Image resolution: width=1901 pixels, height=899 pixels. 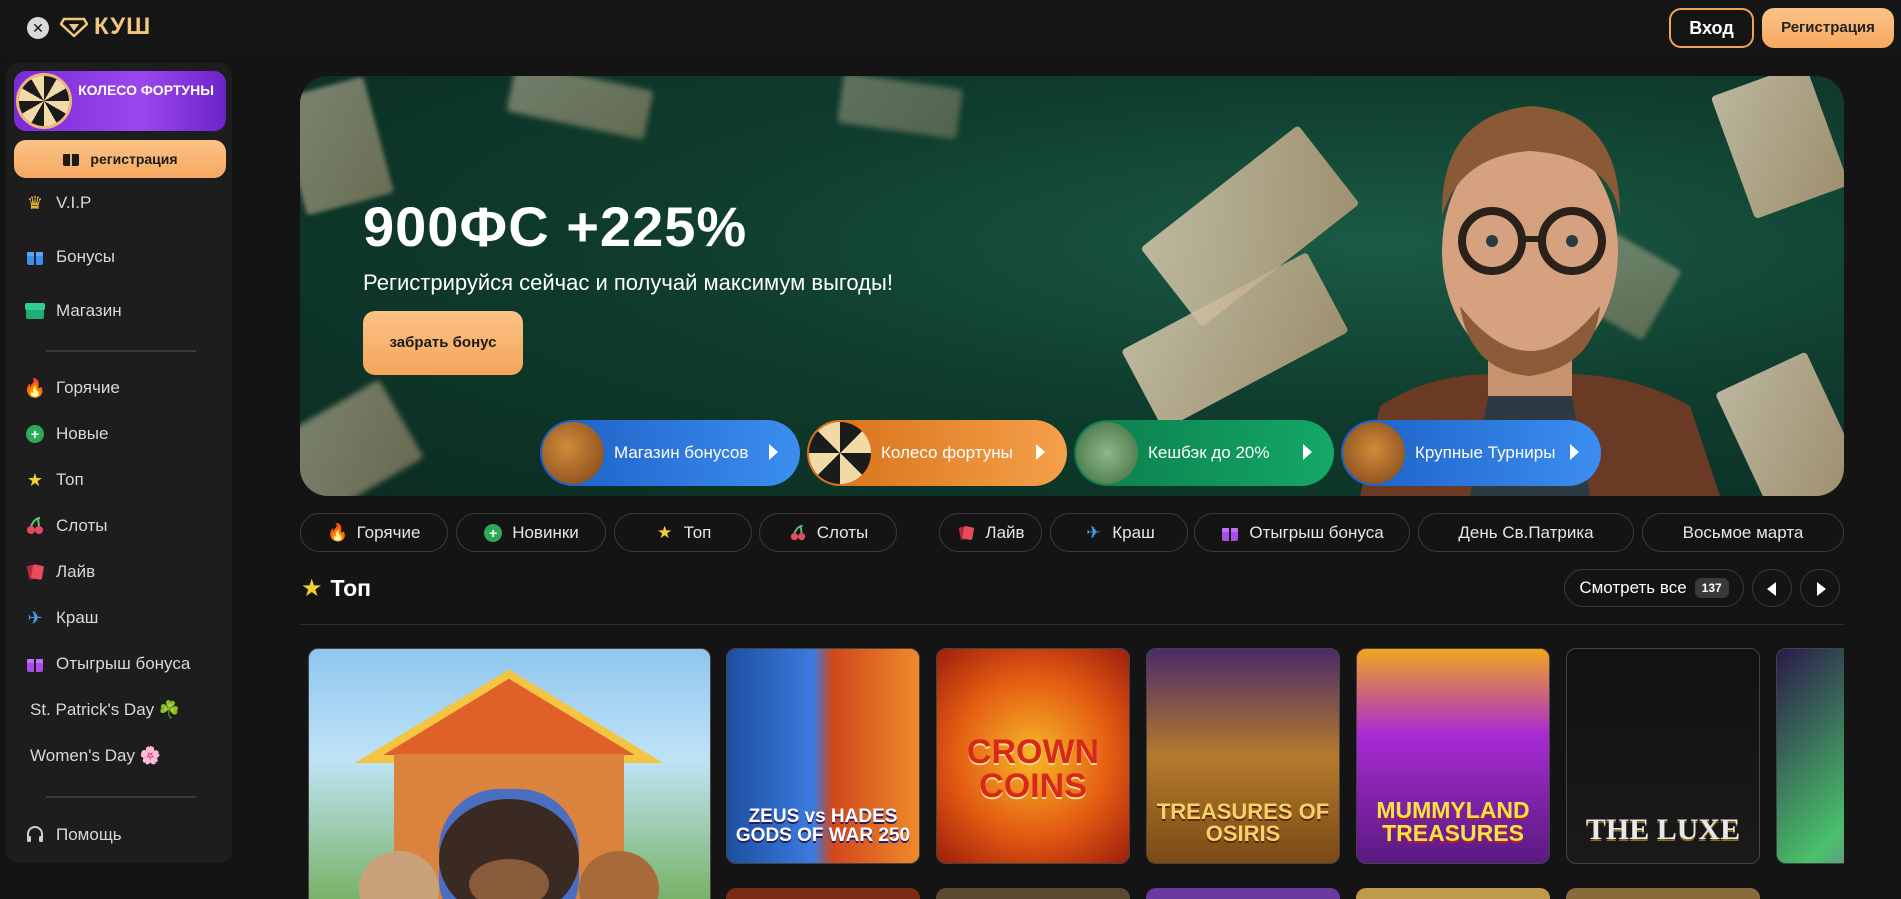 What do you see at coordinates (697, 532) in the screenshot?
I see `chip-label: Топ` at bounding box center [697, 532].